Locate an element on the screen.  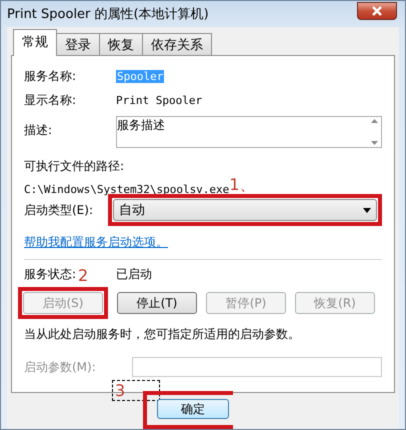
field-label: 描述: is located at coordinates (39, 130).